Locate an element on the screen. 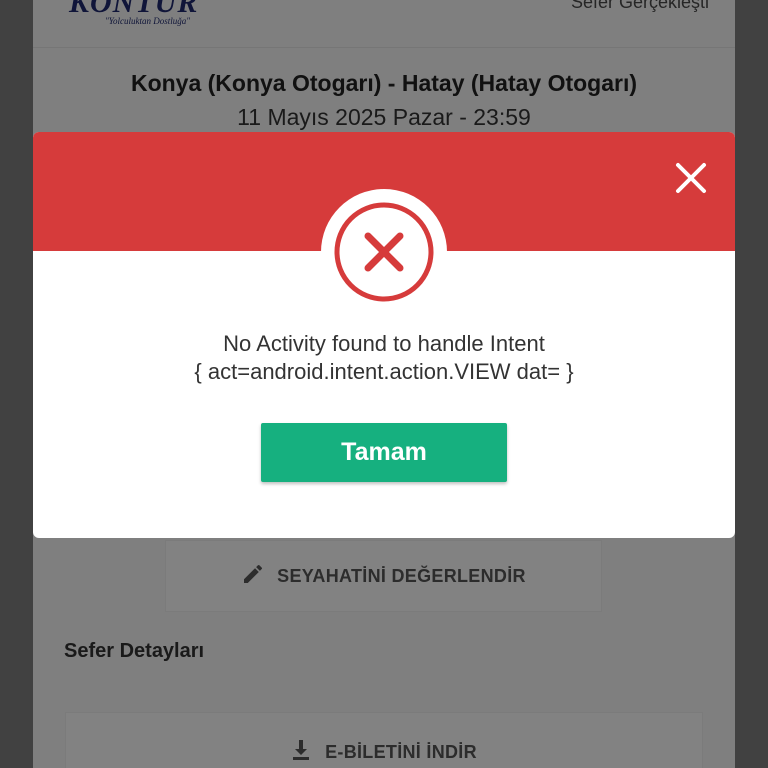 The width and height of the screenshot is (768, 768). dialog-message-line2: { act=android.intent.action.VIEW dat= } is located at coordinates (384, 371).